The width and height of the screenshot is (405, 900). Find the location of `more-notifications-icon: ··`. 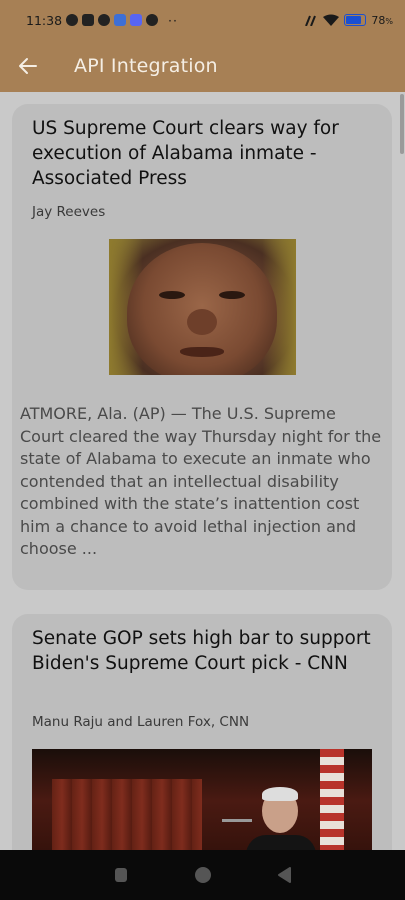

more-notifications-icon: ·· is located at coordinates (173, 20).